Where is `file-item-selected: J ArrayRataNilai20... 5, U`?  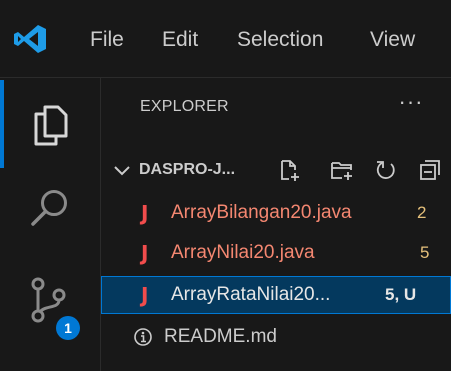
file-item-selected: J ArrayRataNilai20... 5, U is located at coordinates (276, 295).